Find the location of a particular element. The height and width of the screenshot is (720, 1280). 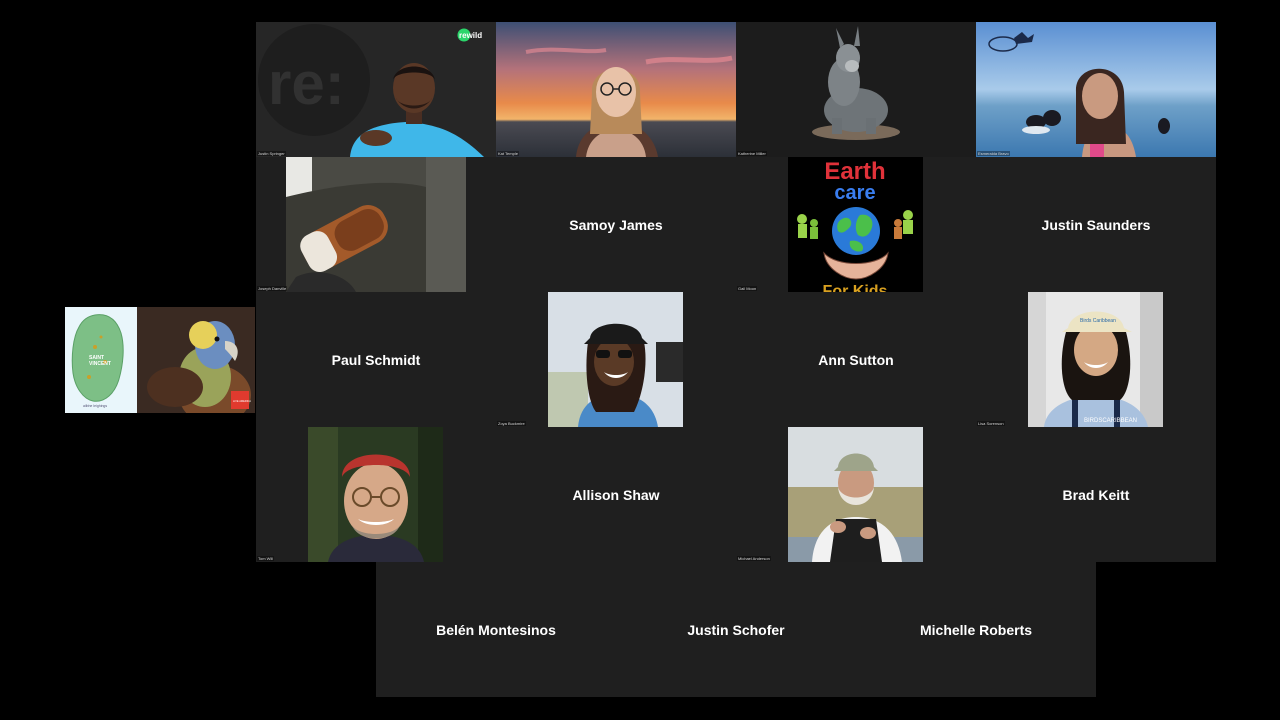

participant-tile: Esmeralda Bravo is located at coordinates (1096, 89).